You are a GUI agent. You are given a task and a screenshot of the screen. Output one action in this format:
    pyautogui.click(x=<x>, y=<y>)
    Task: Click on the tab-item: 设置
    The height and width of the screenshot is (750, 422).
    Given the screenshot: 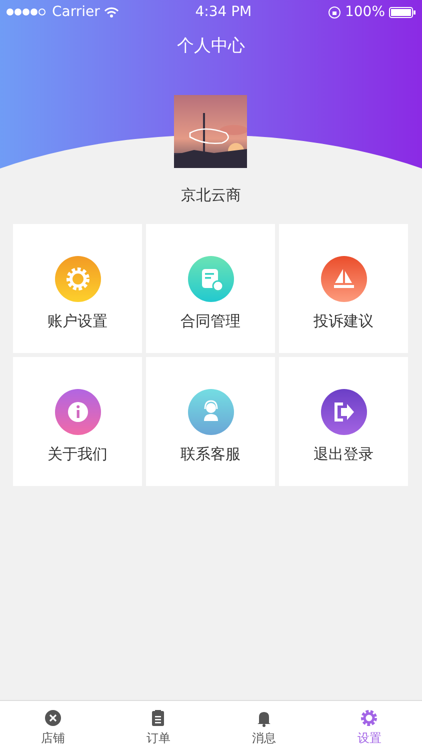 What is the action you would take?
    pyautogui.click(x=369, y=725)
    